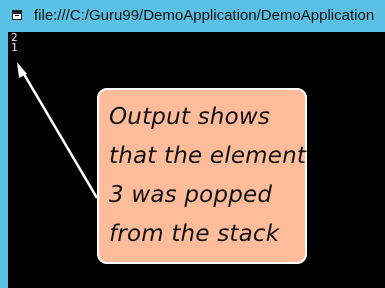  What do you see at coordinates (190, 117) in the screenshot?
I see `callout-line: Output shows` at bounding box center [190, 117].